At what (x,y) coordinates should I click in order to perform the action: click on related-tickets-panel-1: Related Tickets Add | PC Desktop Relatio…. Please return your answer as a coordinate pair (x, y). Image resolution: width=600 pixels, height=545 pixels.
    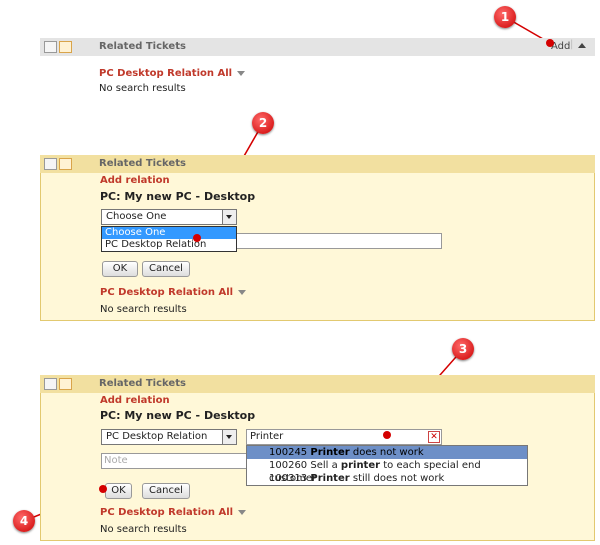
    Looking at the image, I should click on (317, 68).